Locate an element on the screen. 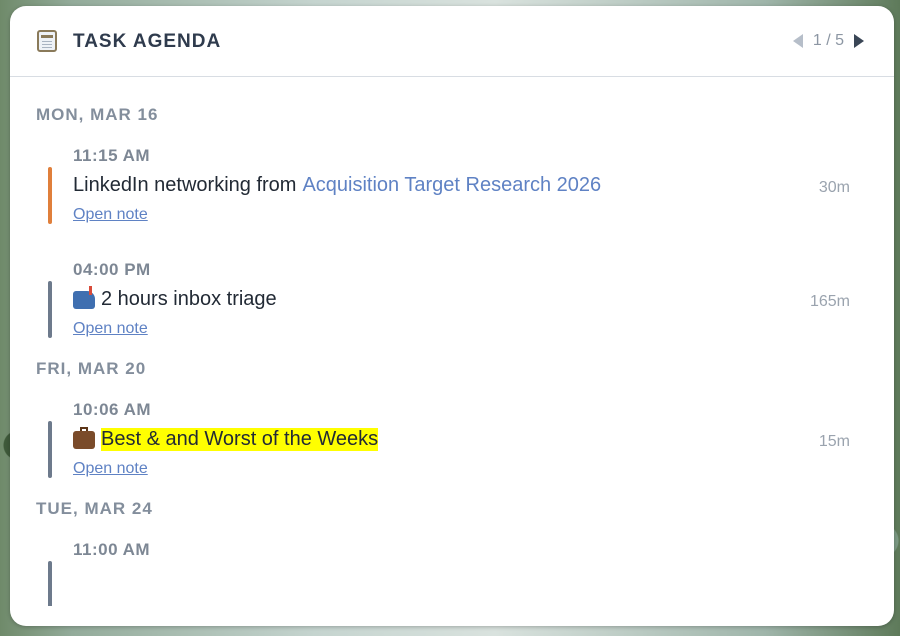  page-indicator: 1 / 5 is located at coordinates (828, 40).